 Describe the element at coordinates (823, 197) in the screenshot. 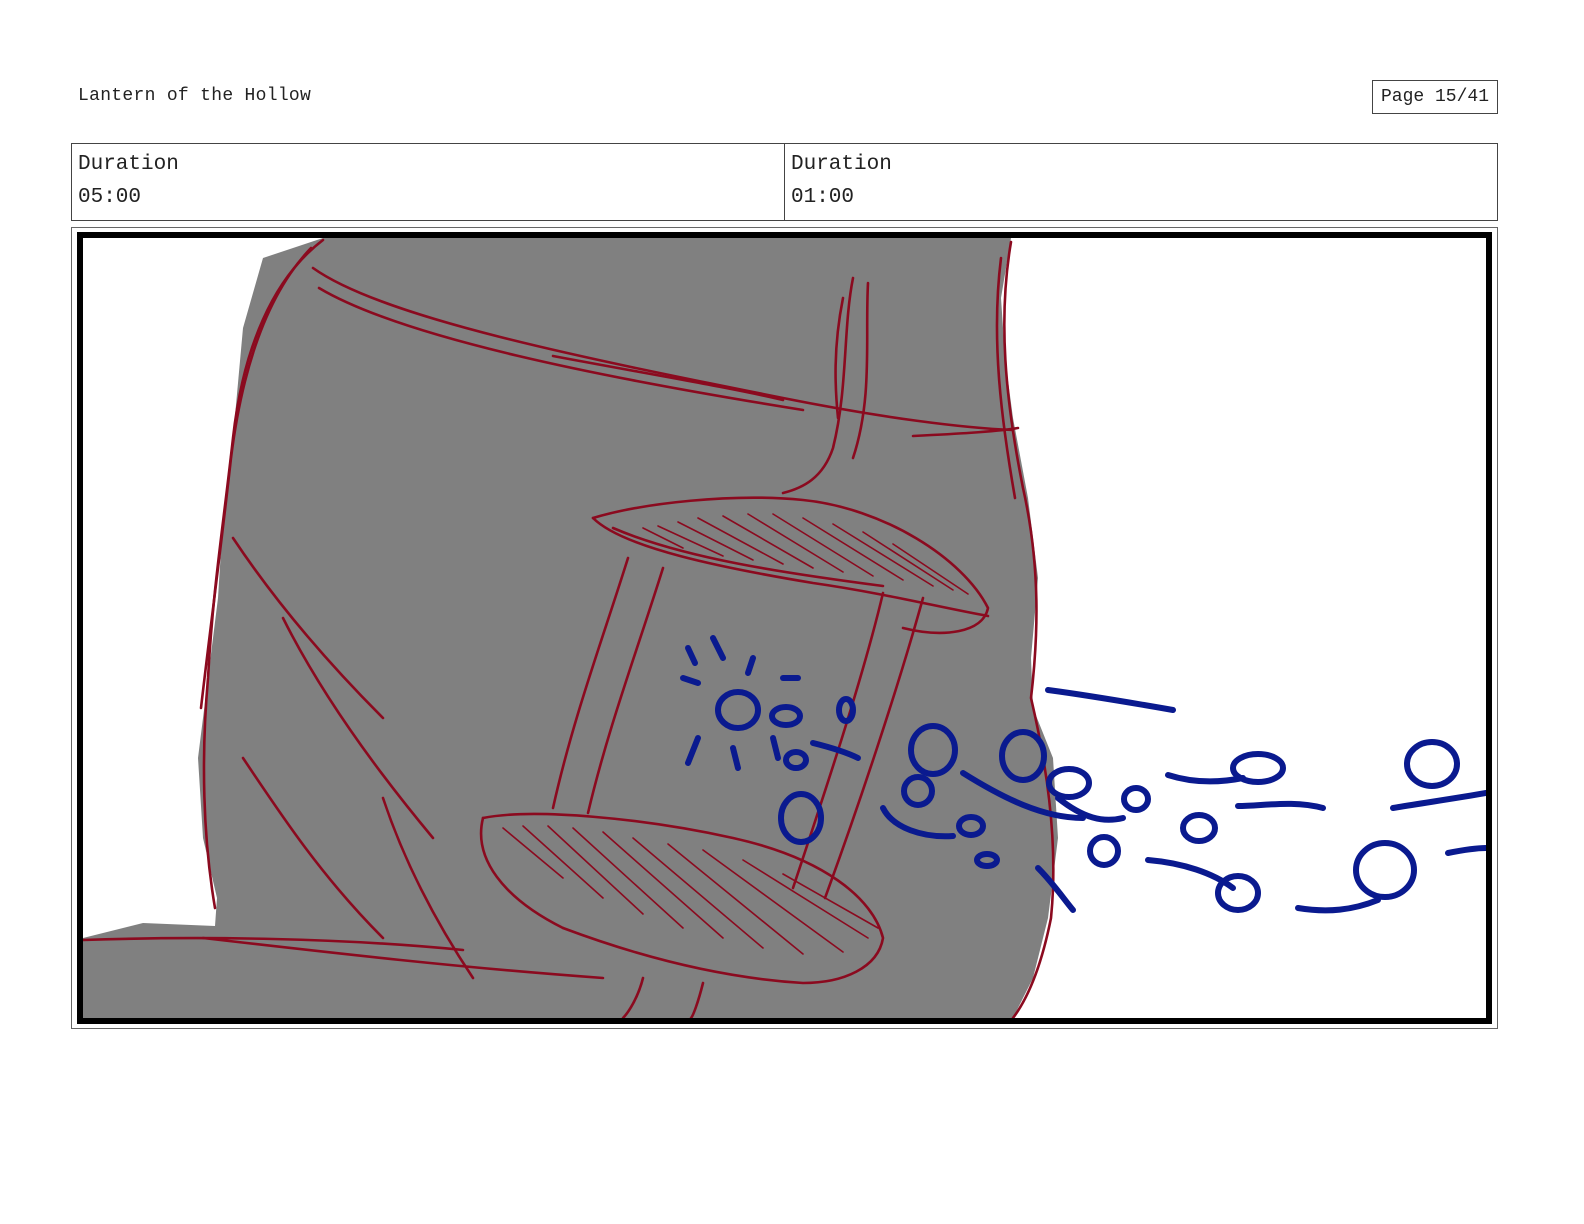

I see `duration-value: 01:00` at that location.